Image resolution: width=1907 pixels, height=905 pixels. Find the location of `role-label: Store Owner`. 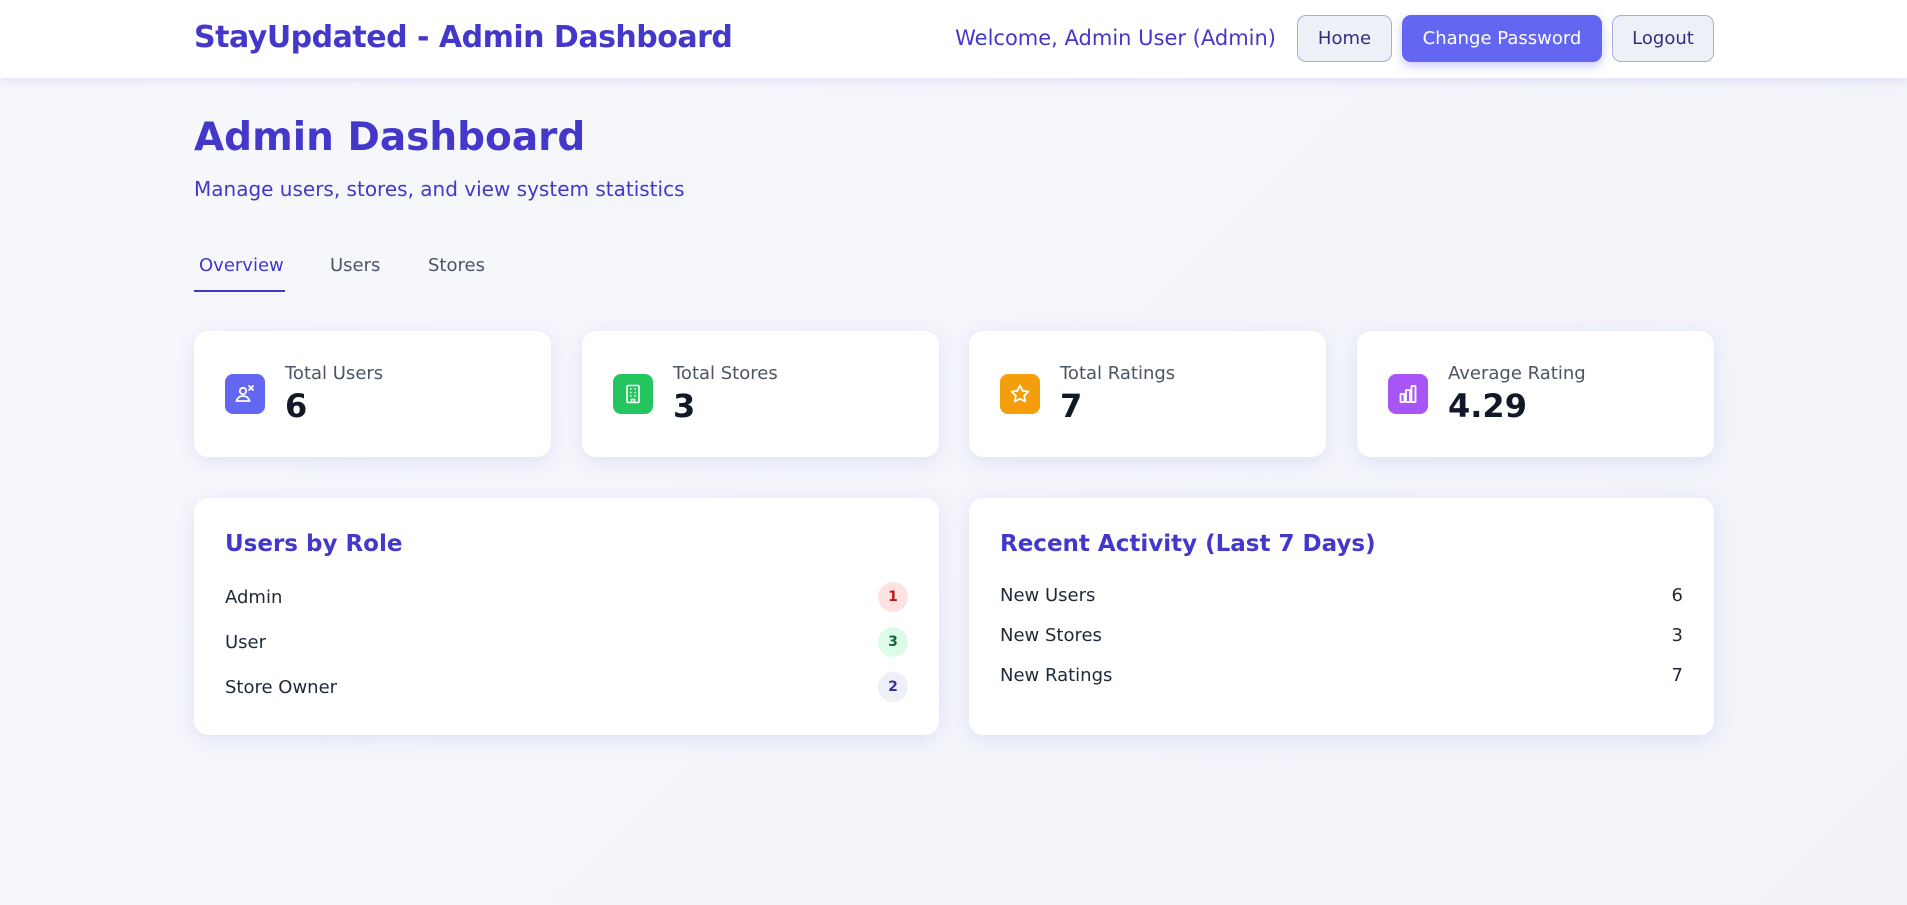

role-label: Store Owner is located at coordinates (281, 687).